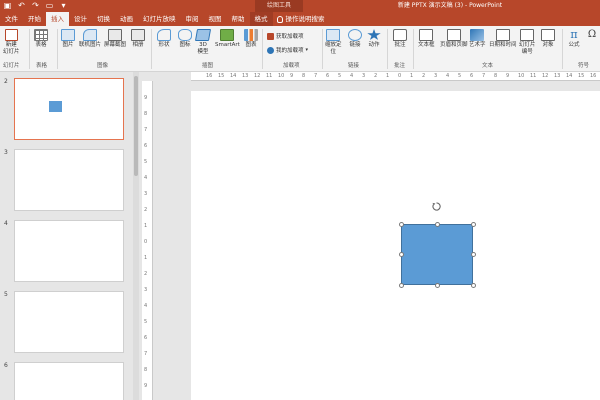  I want to click on smartart-button: SmartArt, so click(227, 39).